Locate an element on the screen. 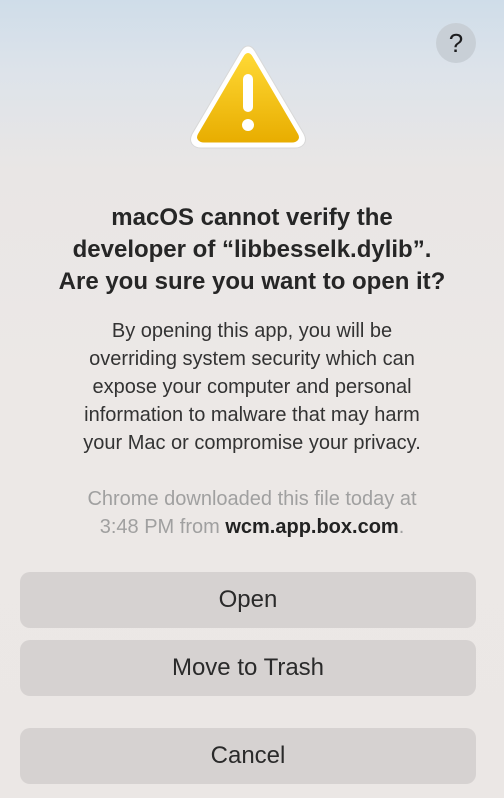 Image resolution: width=504 pixels, height=798 pixels. dialog-message-line: By opening this app, you will be is located at coordinates (252, 331).